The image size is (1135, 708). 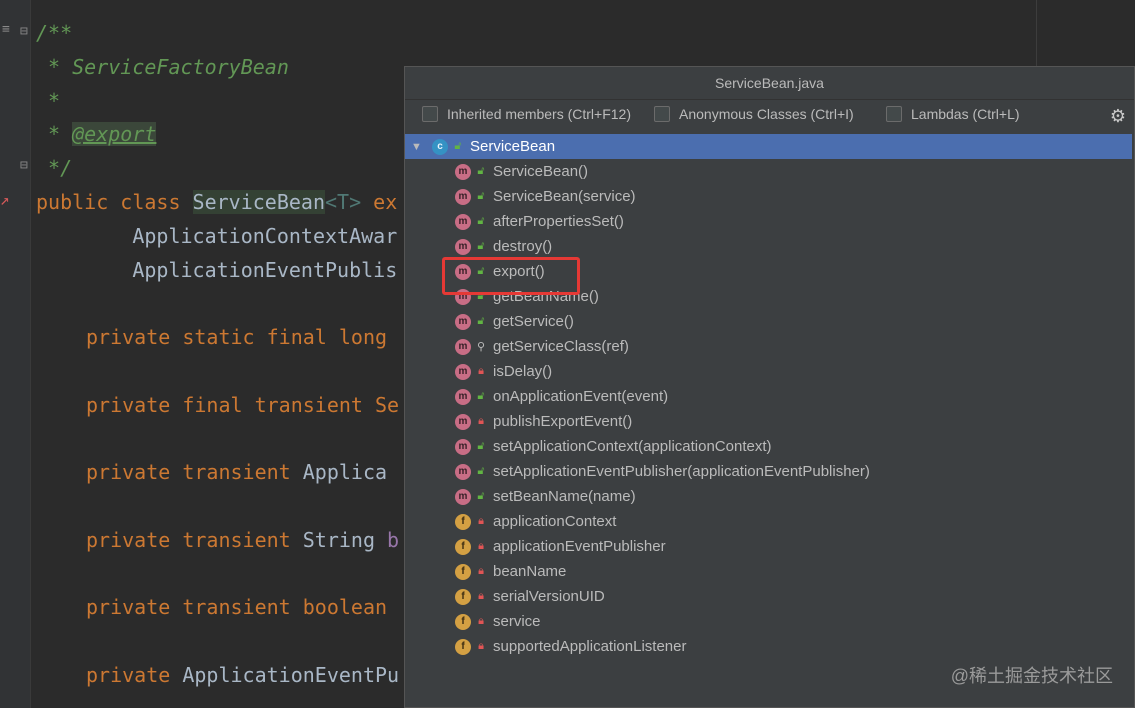 What do you see at coordinates (769, 396) in the screenshot?
I see `method-row: m 🔓︎ onApplicationEvent(event)` at bounding box center [769, 396].